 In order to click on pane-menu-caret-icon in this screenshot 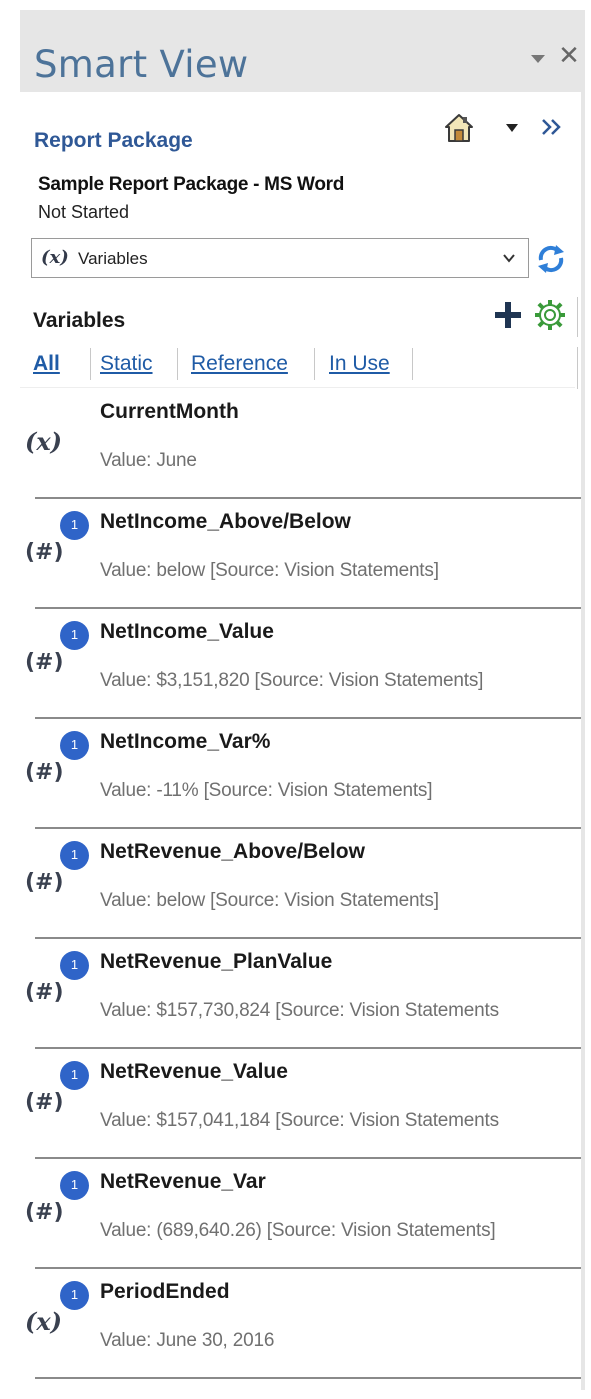, I will do `click(538, 59)`.